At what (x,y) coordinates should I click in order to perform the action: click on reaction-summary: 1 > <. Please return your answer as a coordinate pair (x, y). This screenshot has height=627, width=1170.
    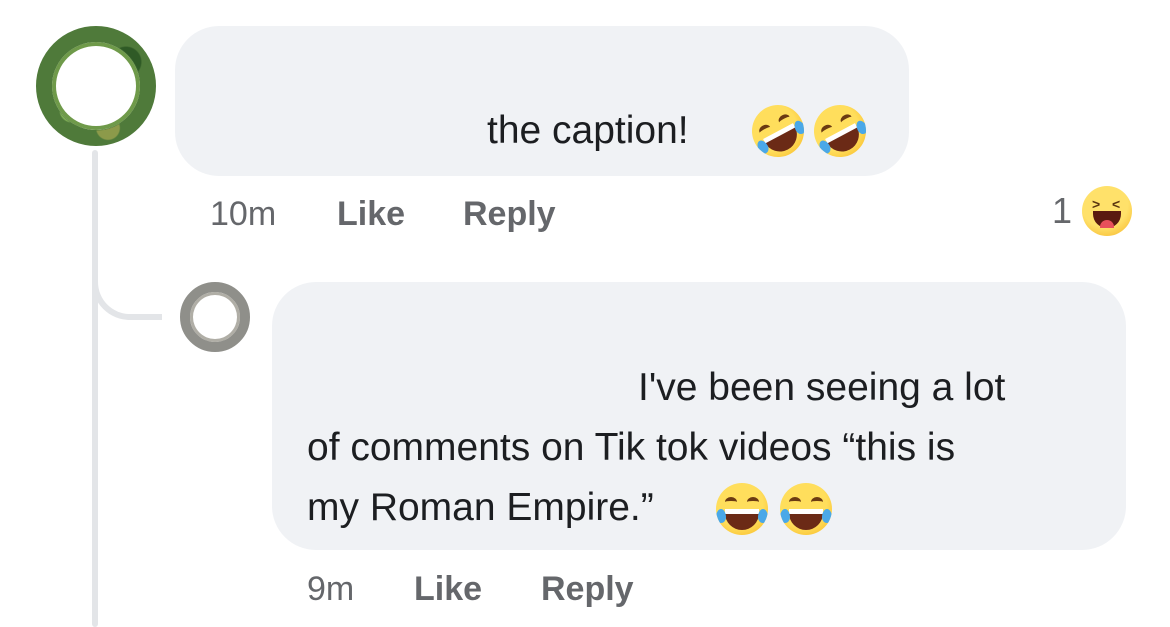
    Looking at the image, I should click on (1092, 211).